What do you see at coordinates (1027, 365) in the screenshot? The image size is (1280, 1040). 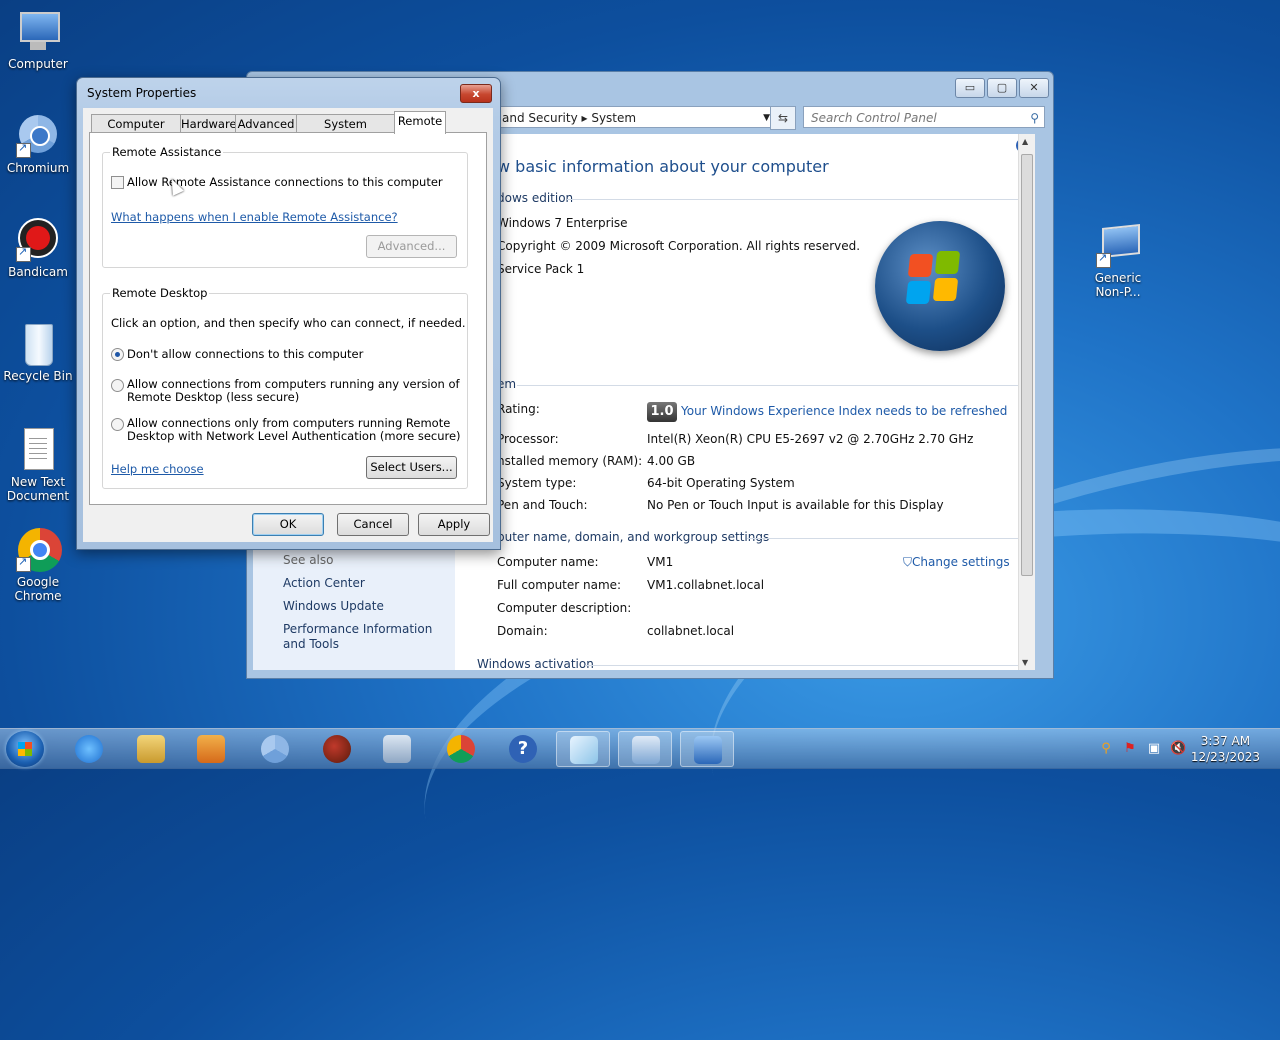 I see `scrollbar-thumb` at bounding box center [1027, 365].